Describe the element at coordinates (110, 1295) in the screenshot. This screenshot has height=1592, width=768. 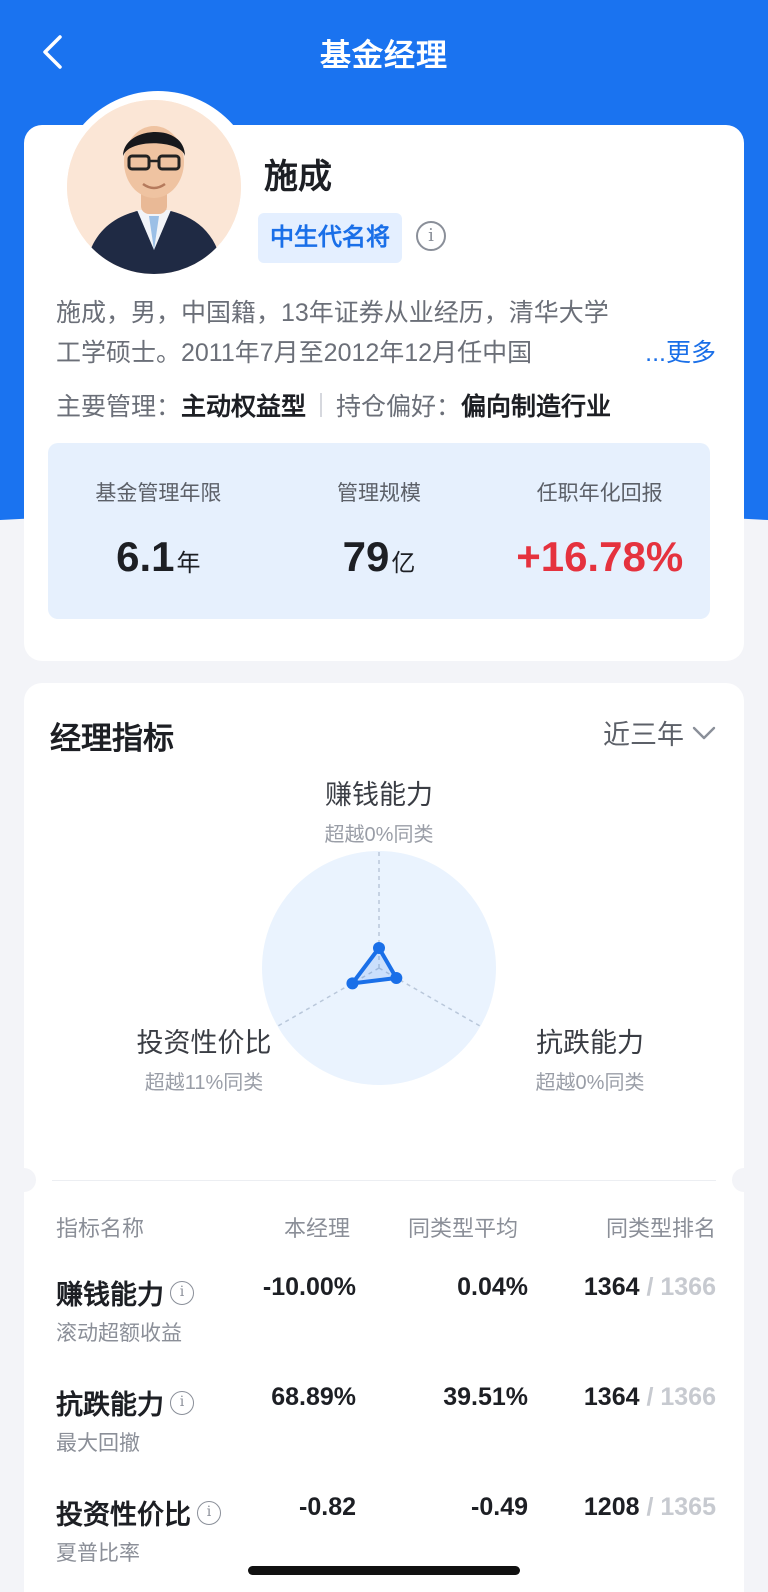
I see `metric-name-text: 赚钱能力` at that location.